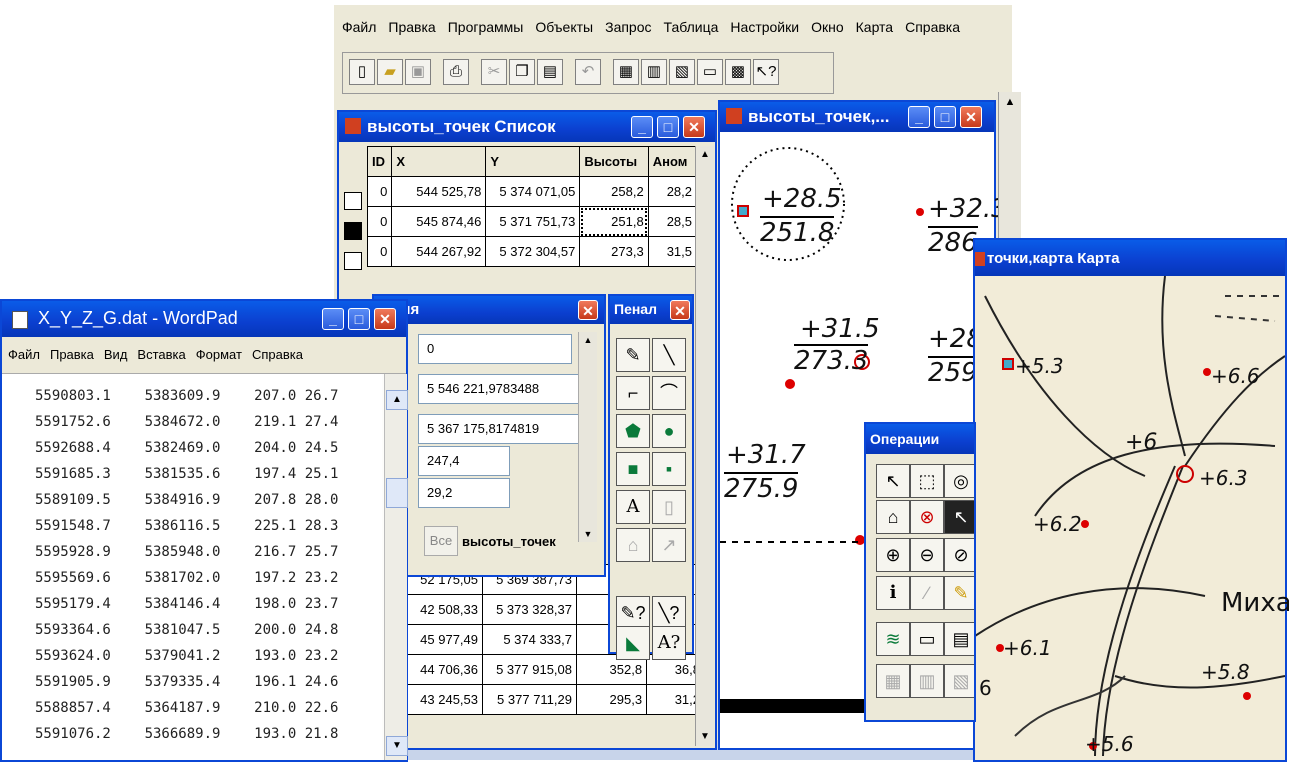 The height and width of the screenshot is (764, 1289). I want to click on wordpad-menu-format: Формат, so click(219, 354).